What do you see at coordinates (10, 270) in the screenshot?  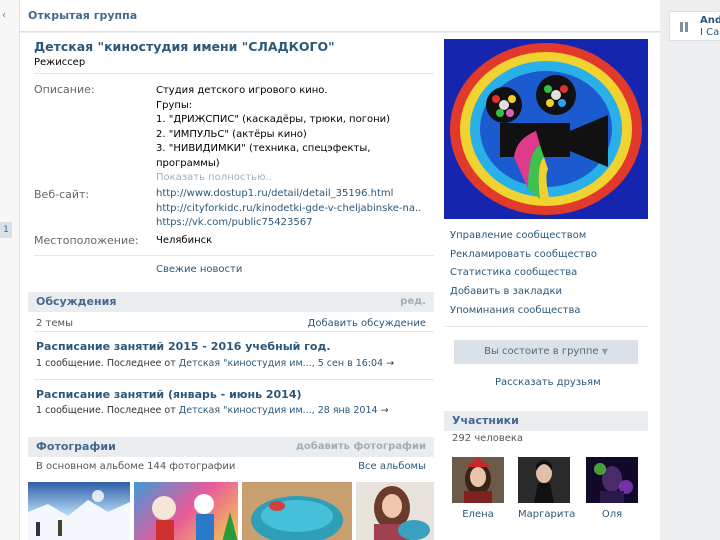 I see `left-edge-strip: ‹ 1` at bounding box center [10, 270].